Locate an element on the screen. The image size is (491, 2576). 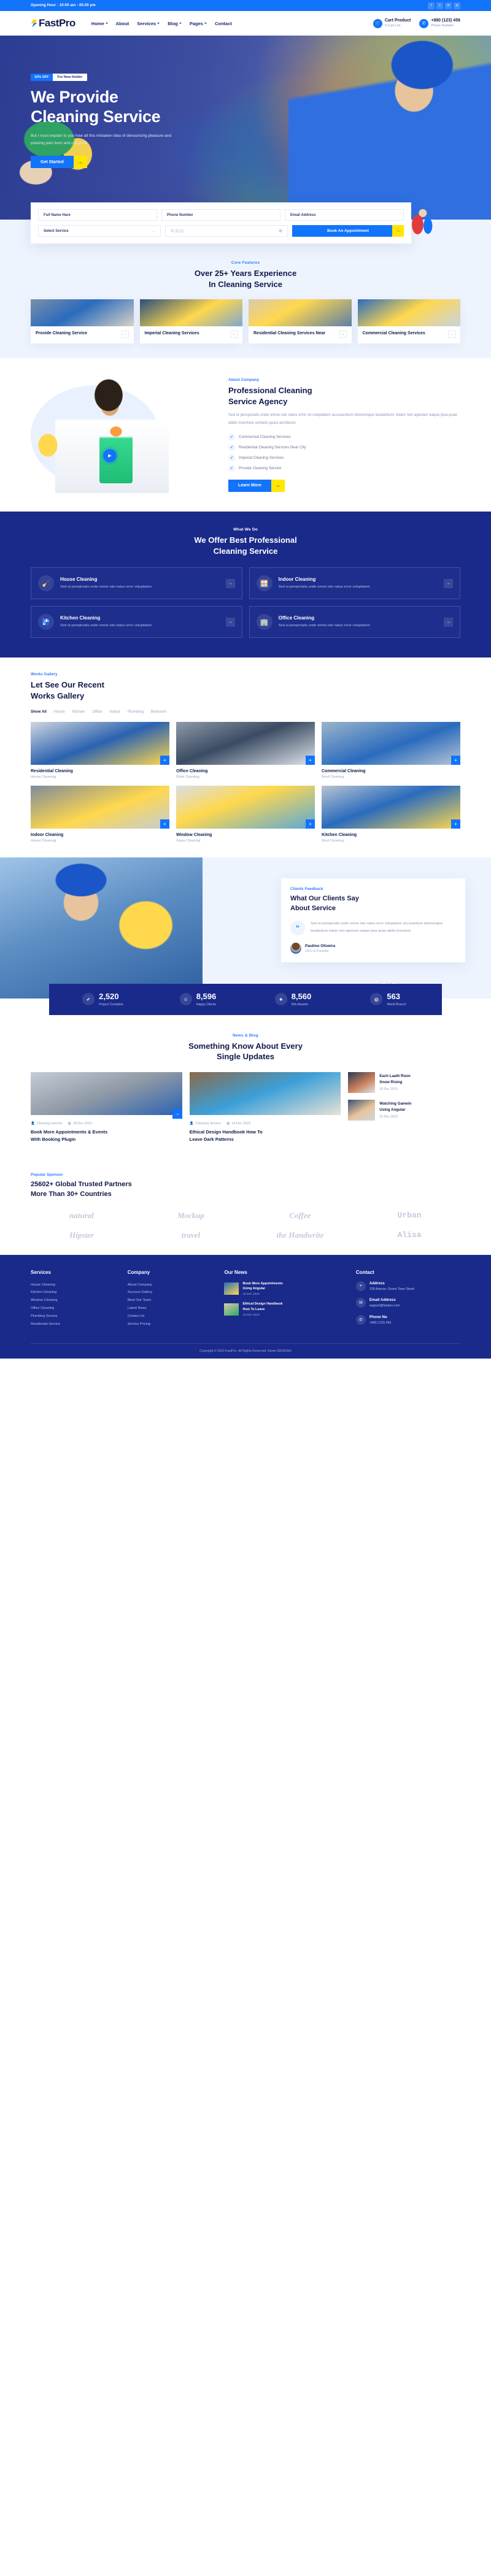
side-post-image is located at coordinates (362, 1082).